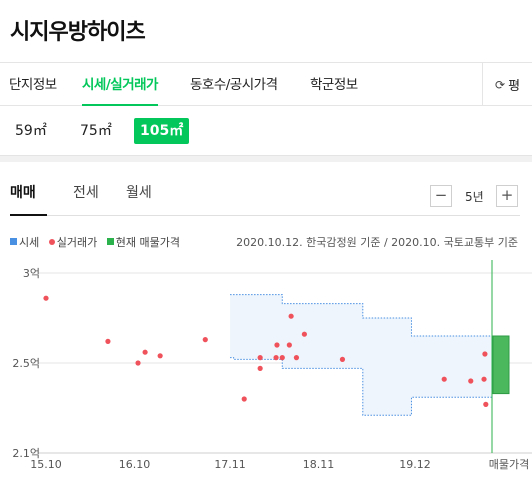 This screenshot has width=532, height=490. I want to click on legend-item-market: 시세, so click(24, 242).